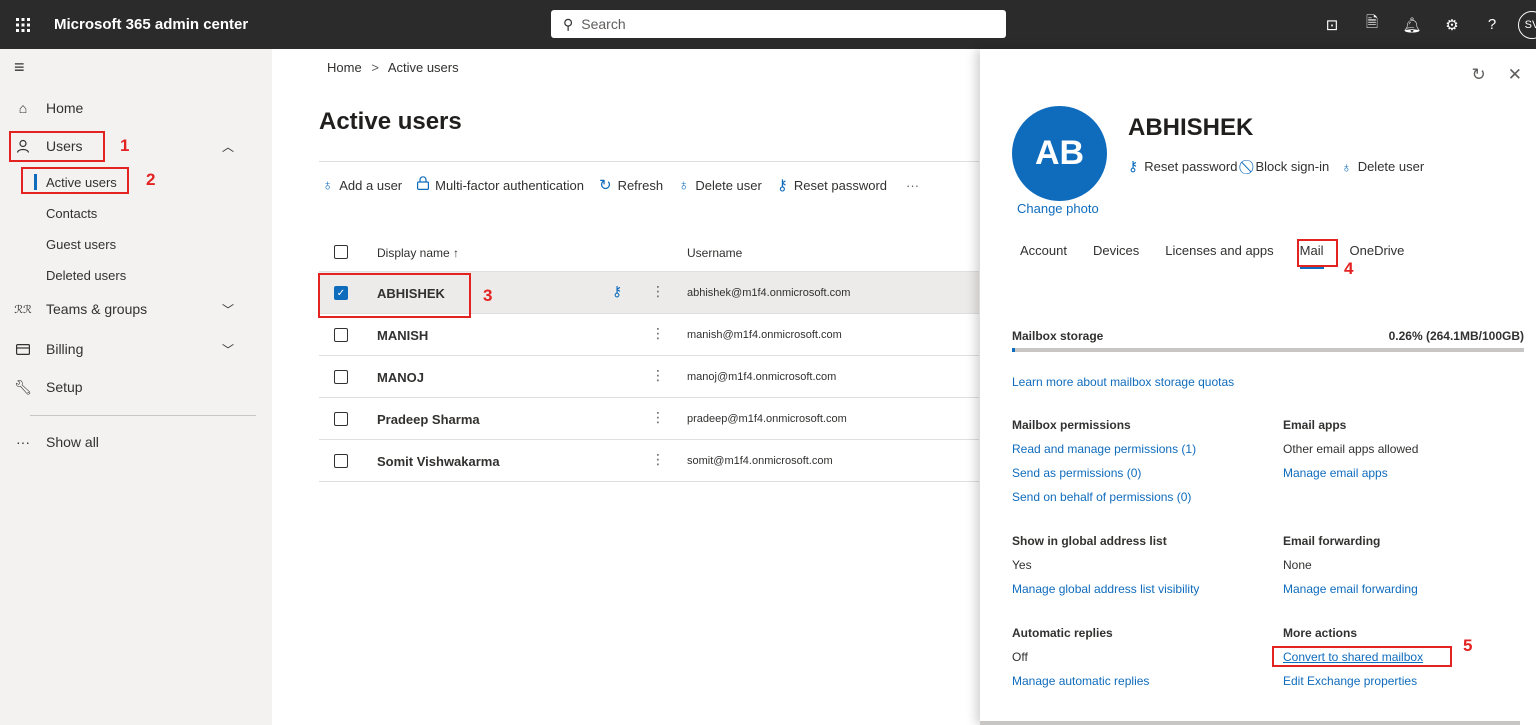  I want to click on avatar: SV, so click(1527, 24).